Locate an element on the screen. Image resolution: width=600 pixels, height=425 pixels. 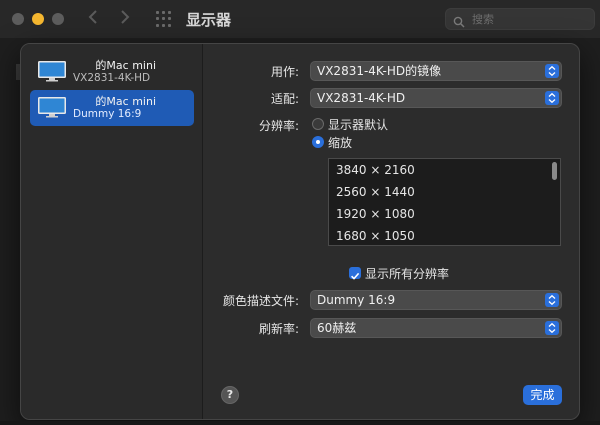
grid-icon is located at coordinates (164, 19).